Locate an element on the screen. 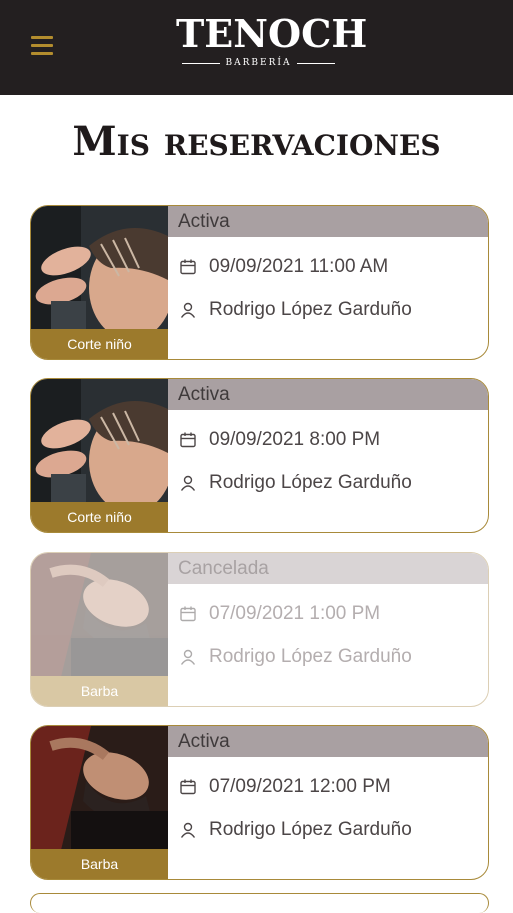  brand-name: TENOCH is located at coordinates (272, 33).